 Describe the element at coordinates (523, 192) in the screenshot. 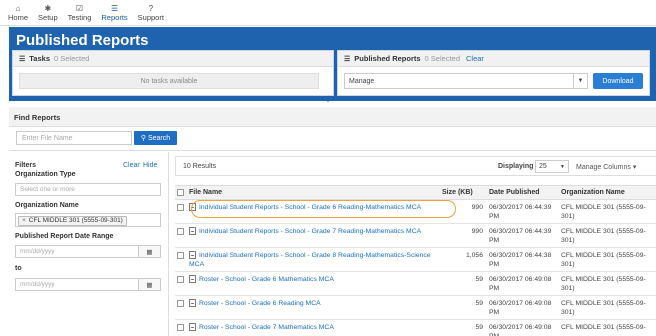

I see `col-date-published: Date Published` at that location.